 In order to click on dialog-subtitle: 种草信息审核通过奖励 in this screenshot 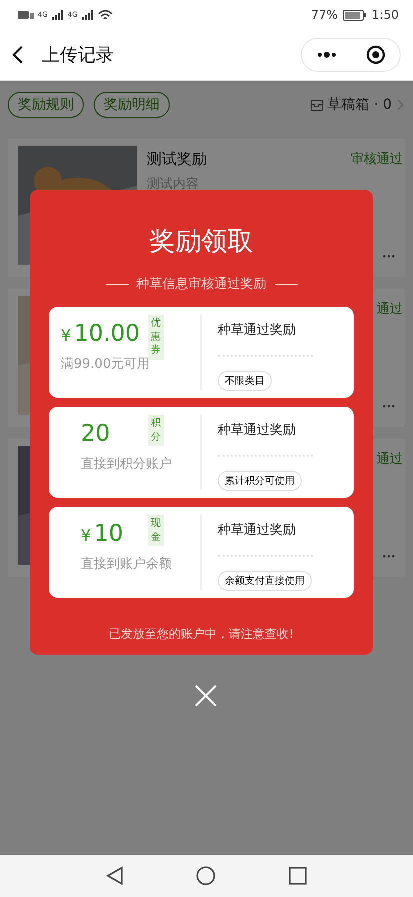, I will do `click(201, 284)`.